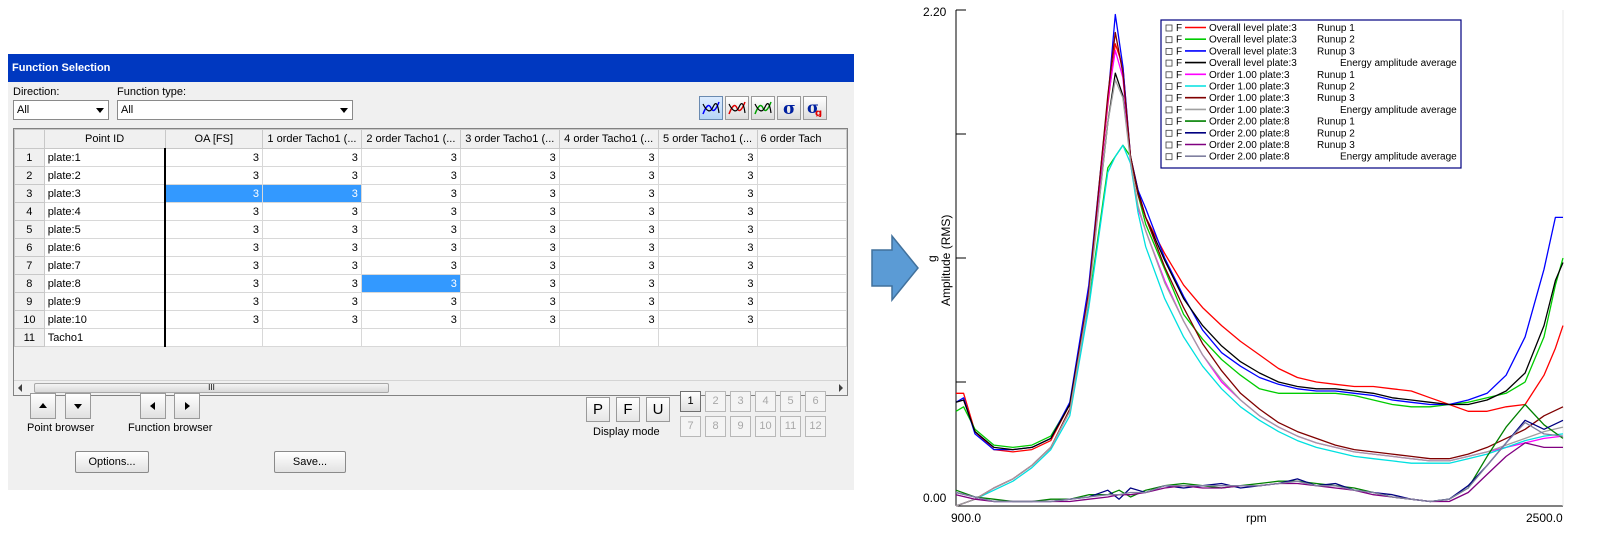  What do you see at coordinates (29, 337) in the screenshot?
I see `row-number: 11` at bounding box center [29, 337].